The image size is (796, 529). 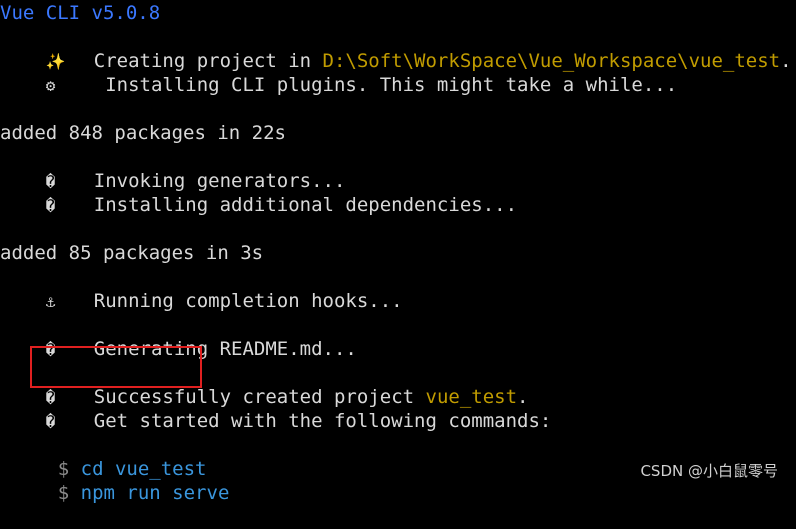 I want to click on prompt-symbol: $, so click(x=63, y=493).